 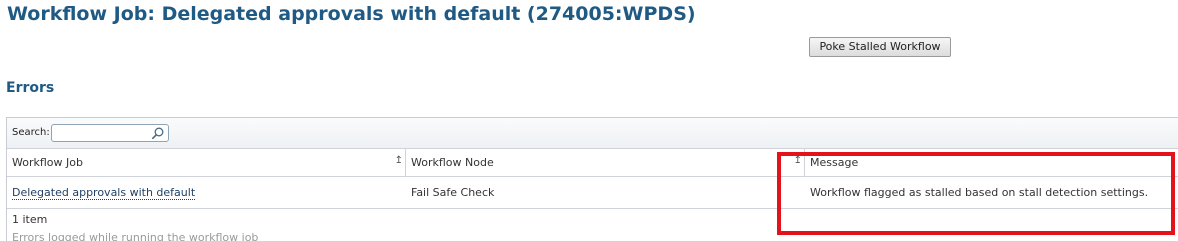 What do you see at coordinates (206, 162) in the screenshot?
I see `column-header-workflow-job: Workflow Job ↥` at bounding box center [206, 162].